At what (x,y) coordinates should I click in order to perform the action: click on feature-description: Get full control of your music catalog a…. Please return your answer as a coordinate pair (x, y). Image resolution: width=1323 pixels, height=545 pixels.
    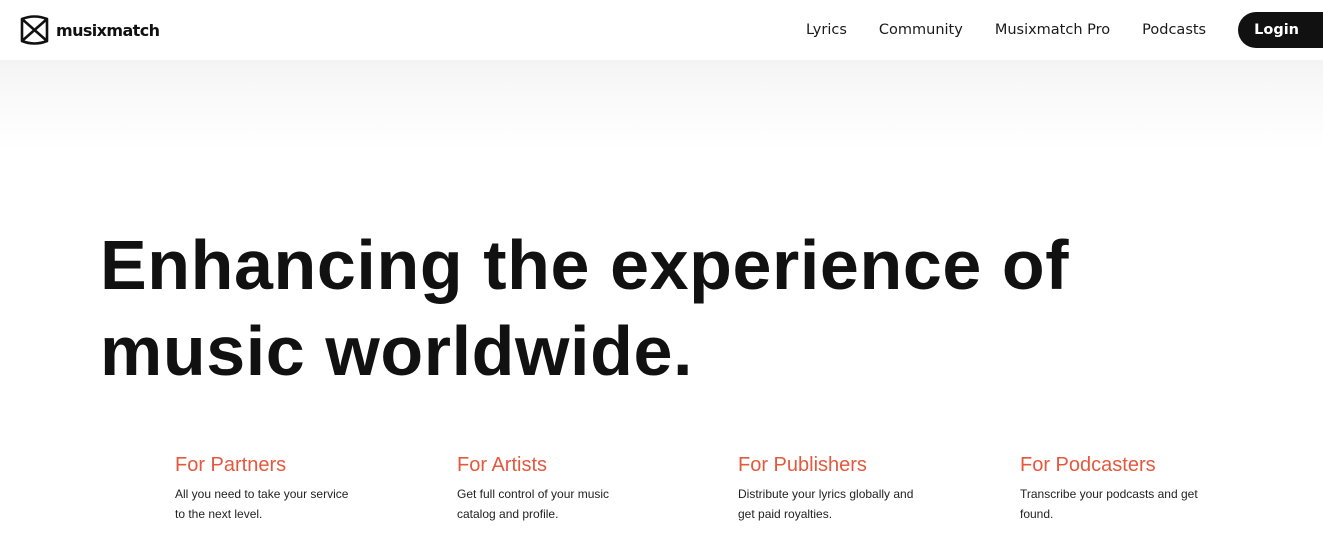
    Looking at the image, I should click on (533, 504).